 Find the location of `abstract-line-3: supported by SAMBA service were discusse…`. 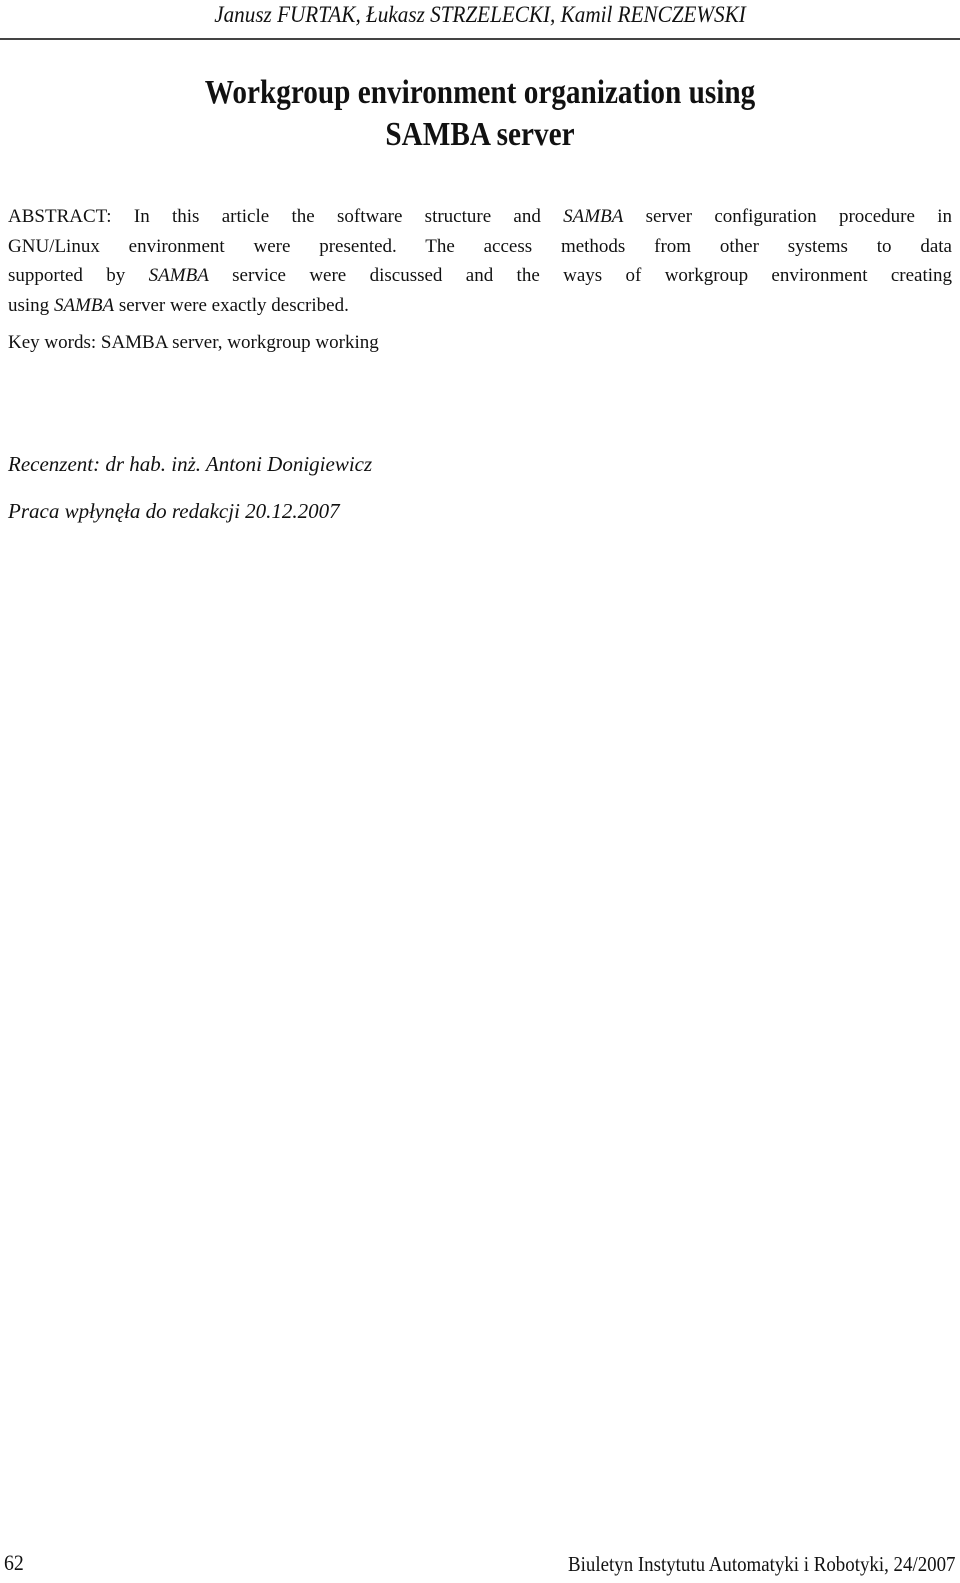

abstract-line-3: supported by SAMBA service were discusse… is located at coordinates (480, 276).